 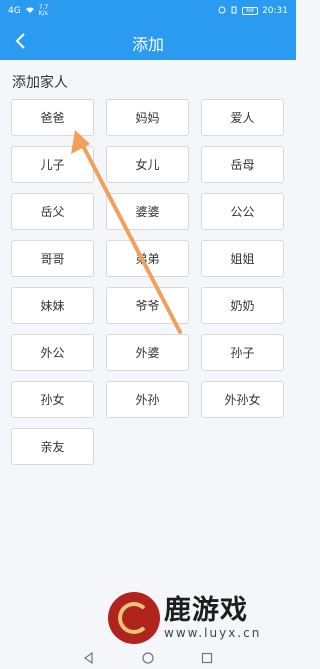 What do you see at coordinates (147, 44) in the screenshot?
I see `page-title: 添加` at bounding box center [147, 44].